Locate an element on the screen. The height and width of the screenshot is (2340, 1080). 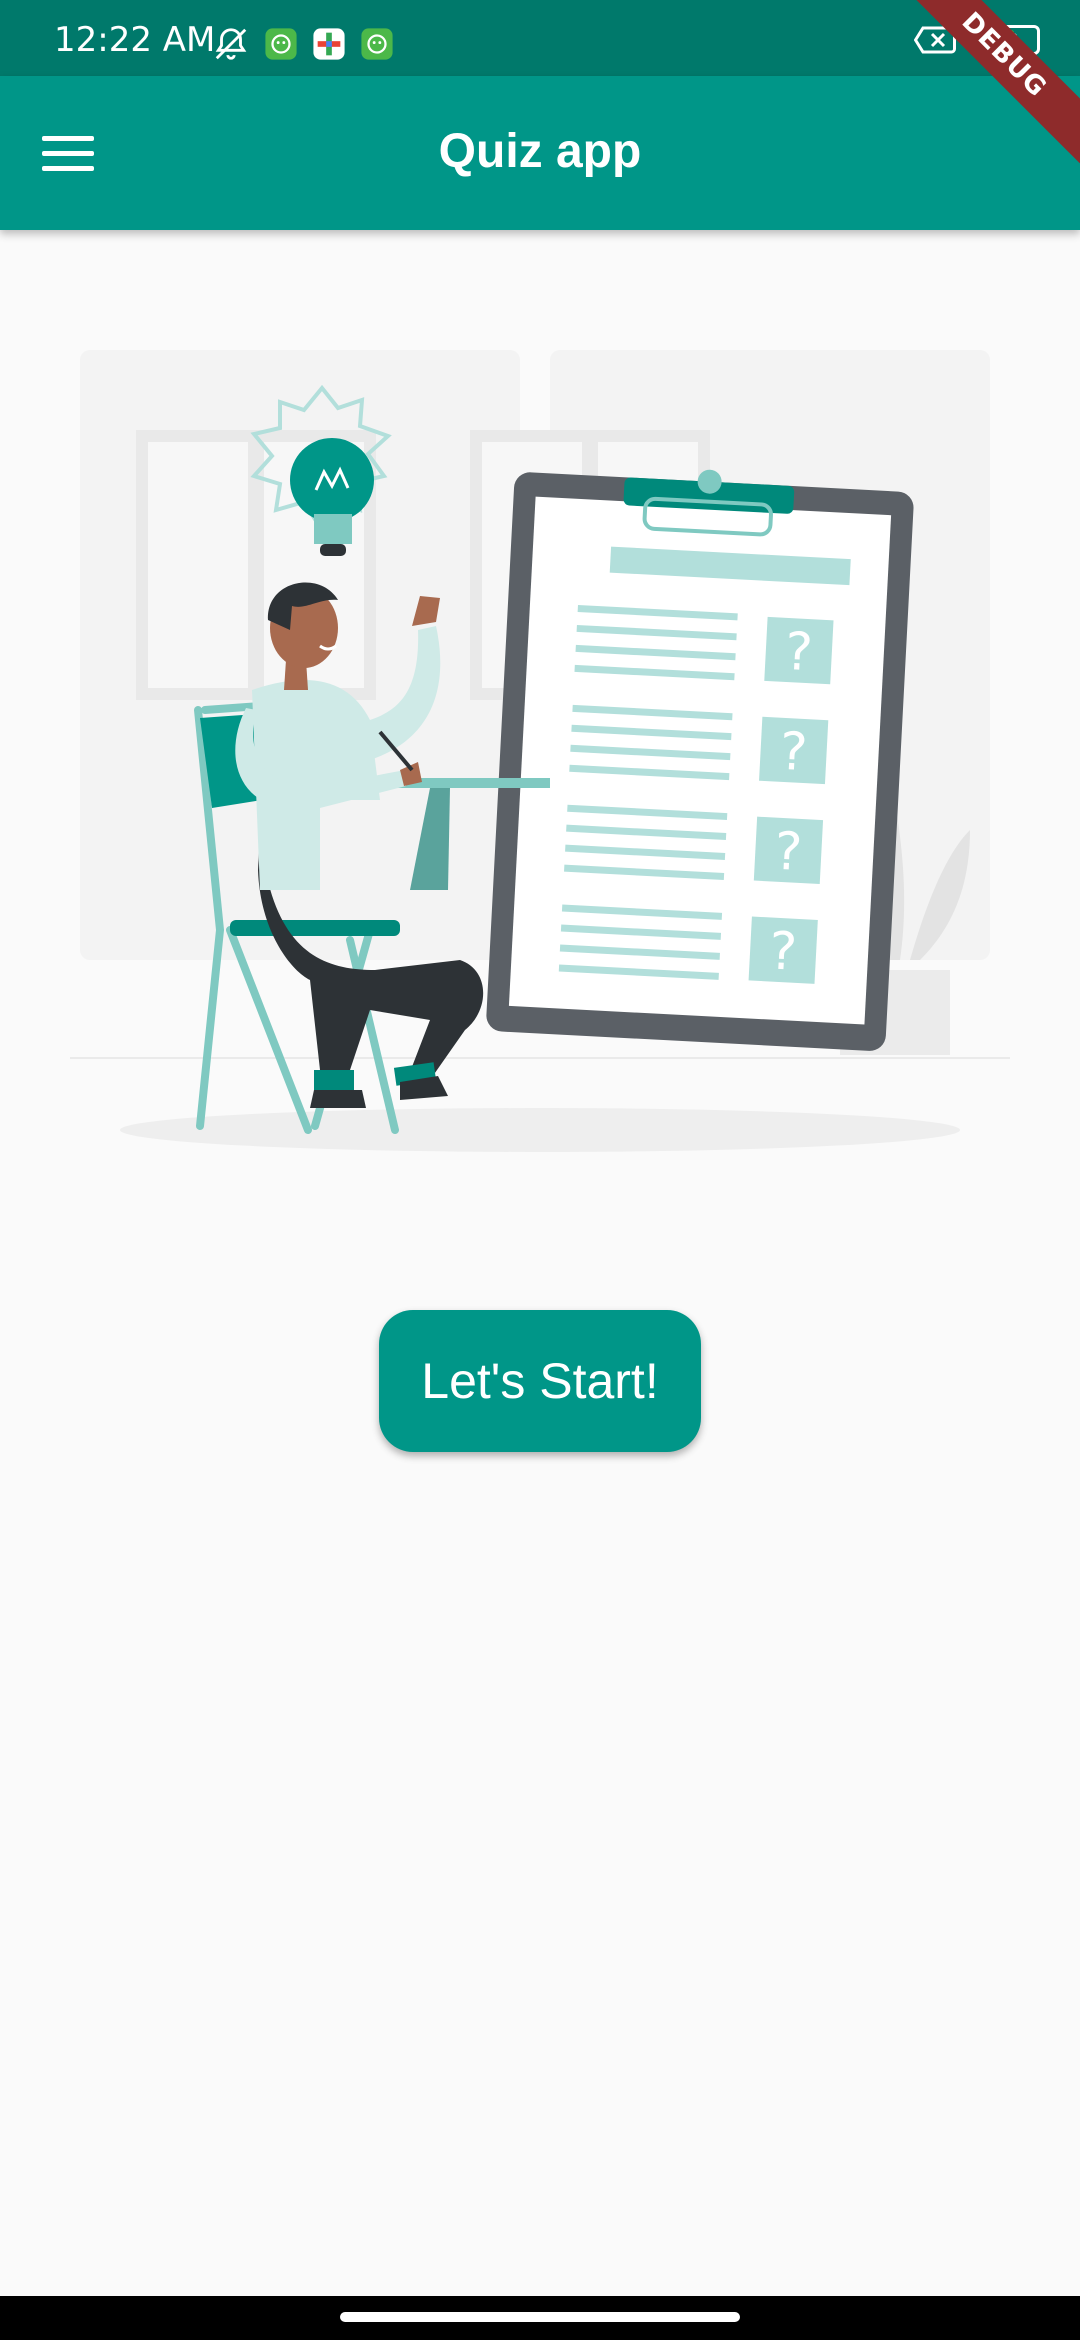
app-bar: Quiz app is located at coordinates (540, 153).